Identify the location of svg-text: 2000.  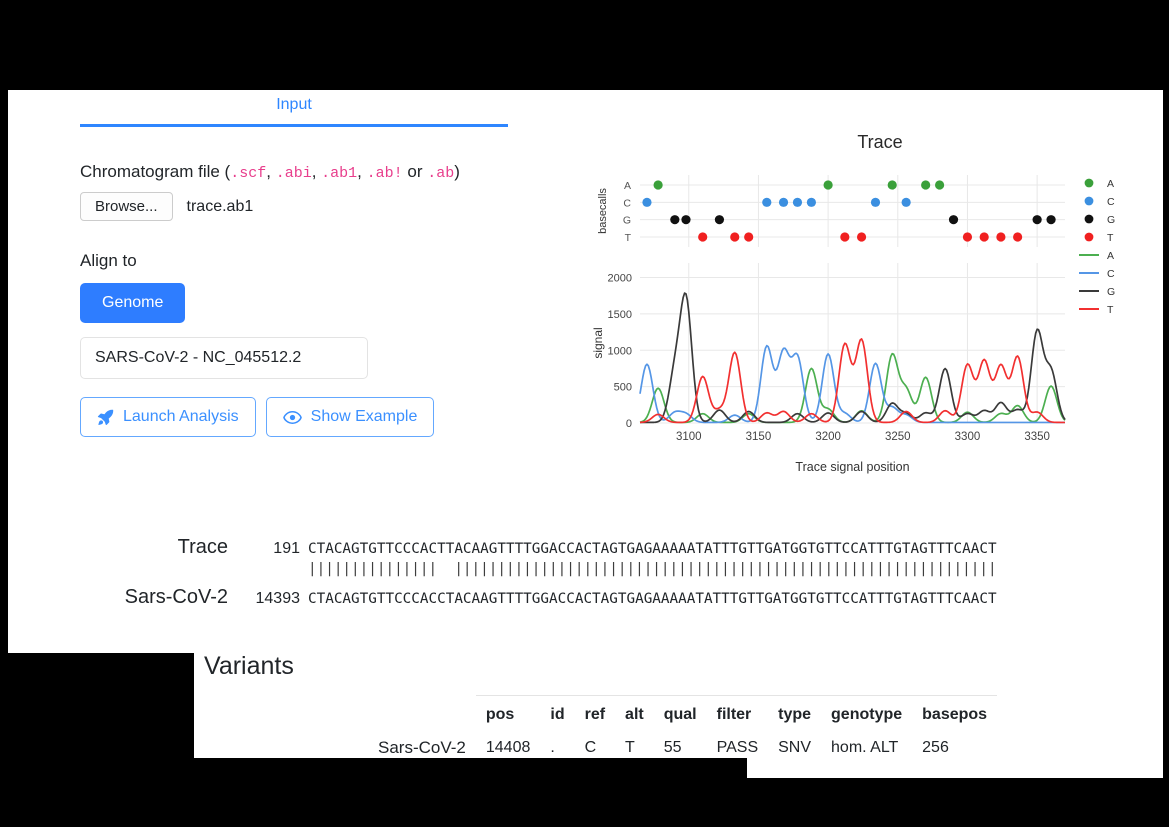
(620, 279).